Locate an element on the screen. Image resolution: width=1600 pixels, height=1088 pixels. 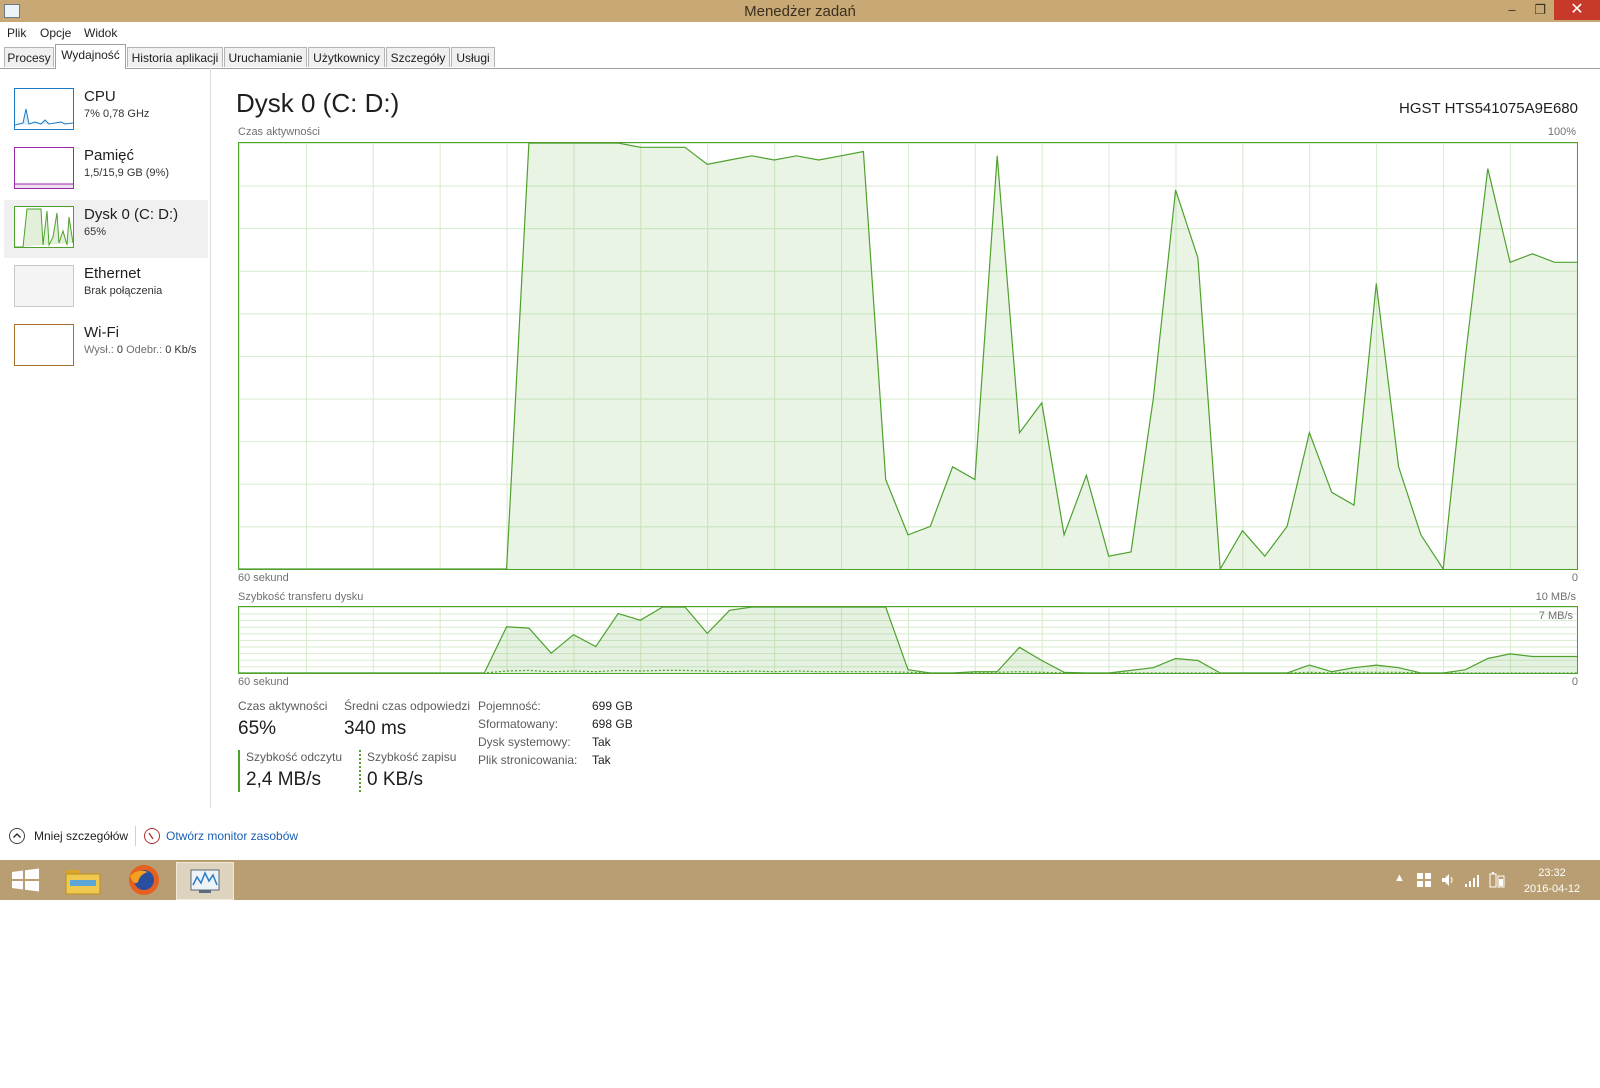
bottom-links-bar: Mniej szczegółów Otwórz monitor zasobów is located at coordinates (800, 835).